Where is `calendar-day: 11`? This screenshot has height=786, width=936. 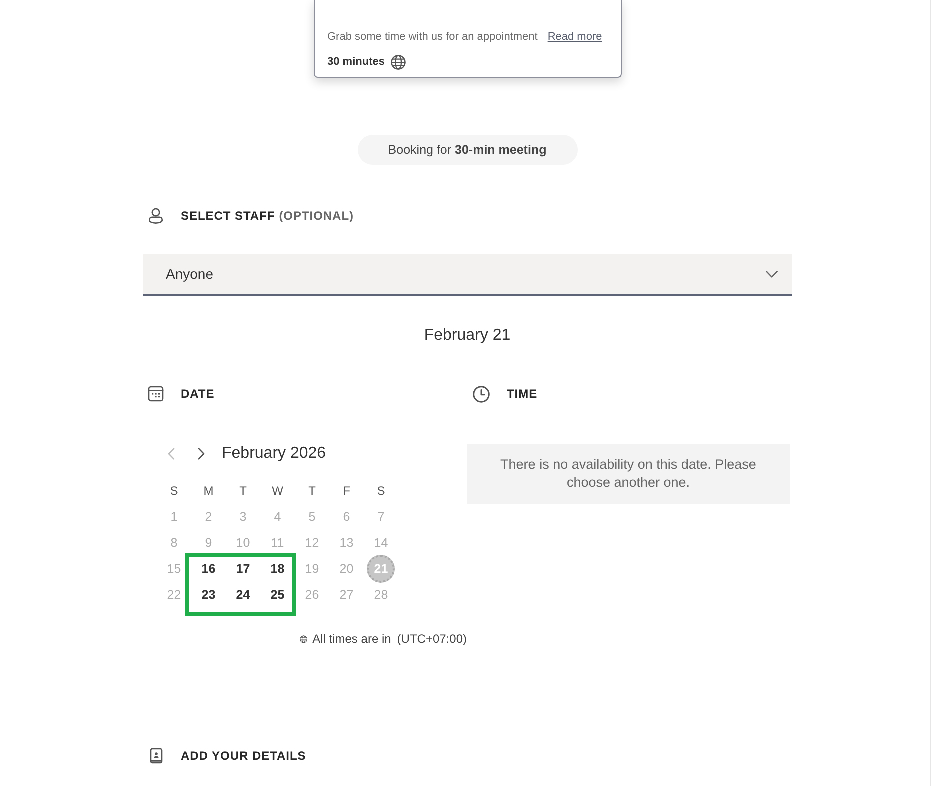 calendar-day: 11 is located at coordinates (278, 543).